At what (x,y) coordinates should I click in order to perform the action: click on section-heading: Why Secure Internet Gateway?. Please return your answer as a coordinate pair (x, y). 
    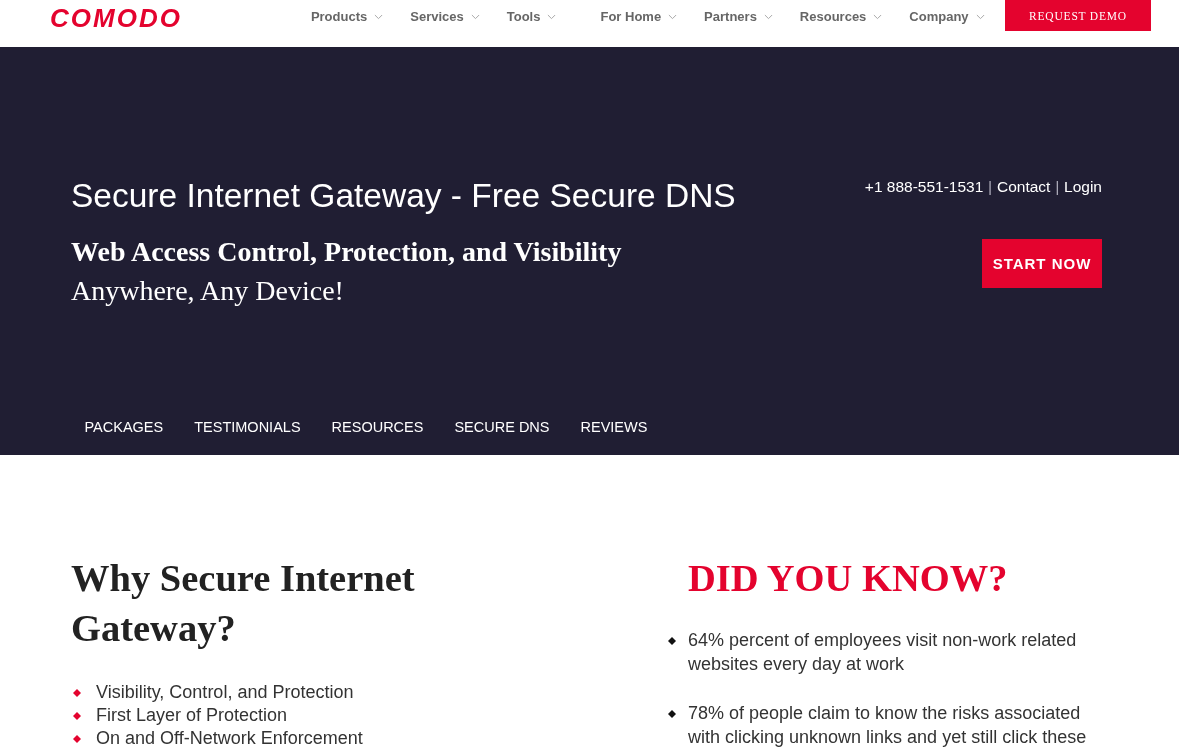
    Looking at the image, I should click on (243, 603).